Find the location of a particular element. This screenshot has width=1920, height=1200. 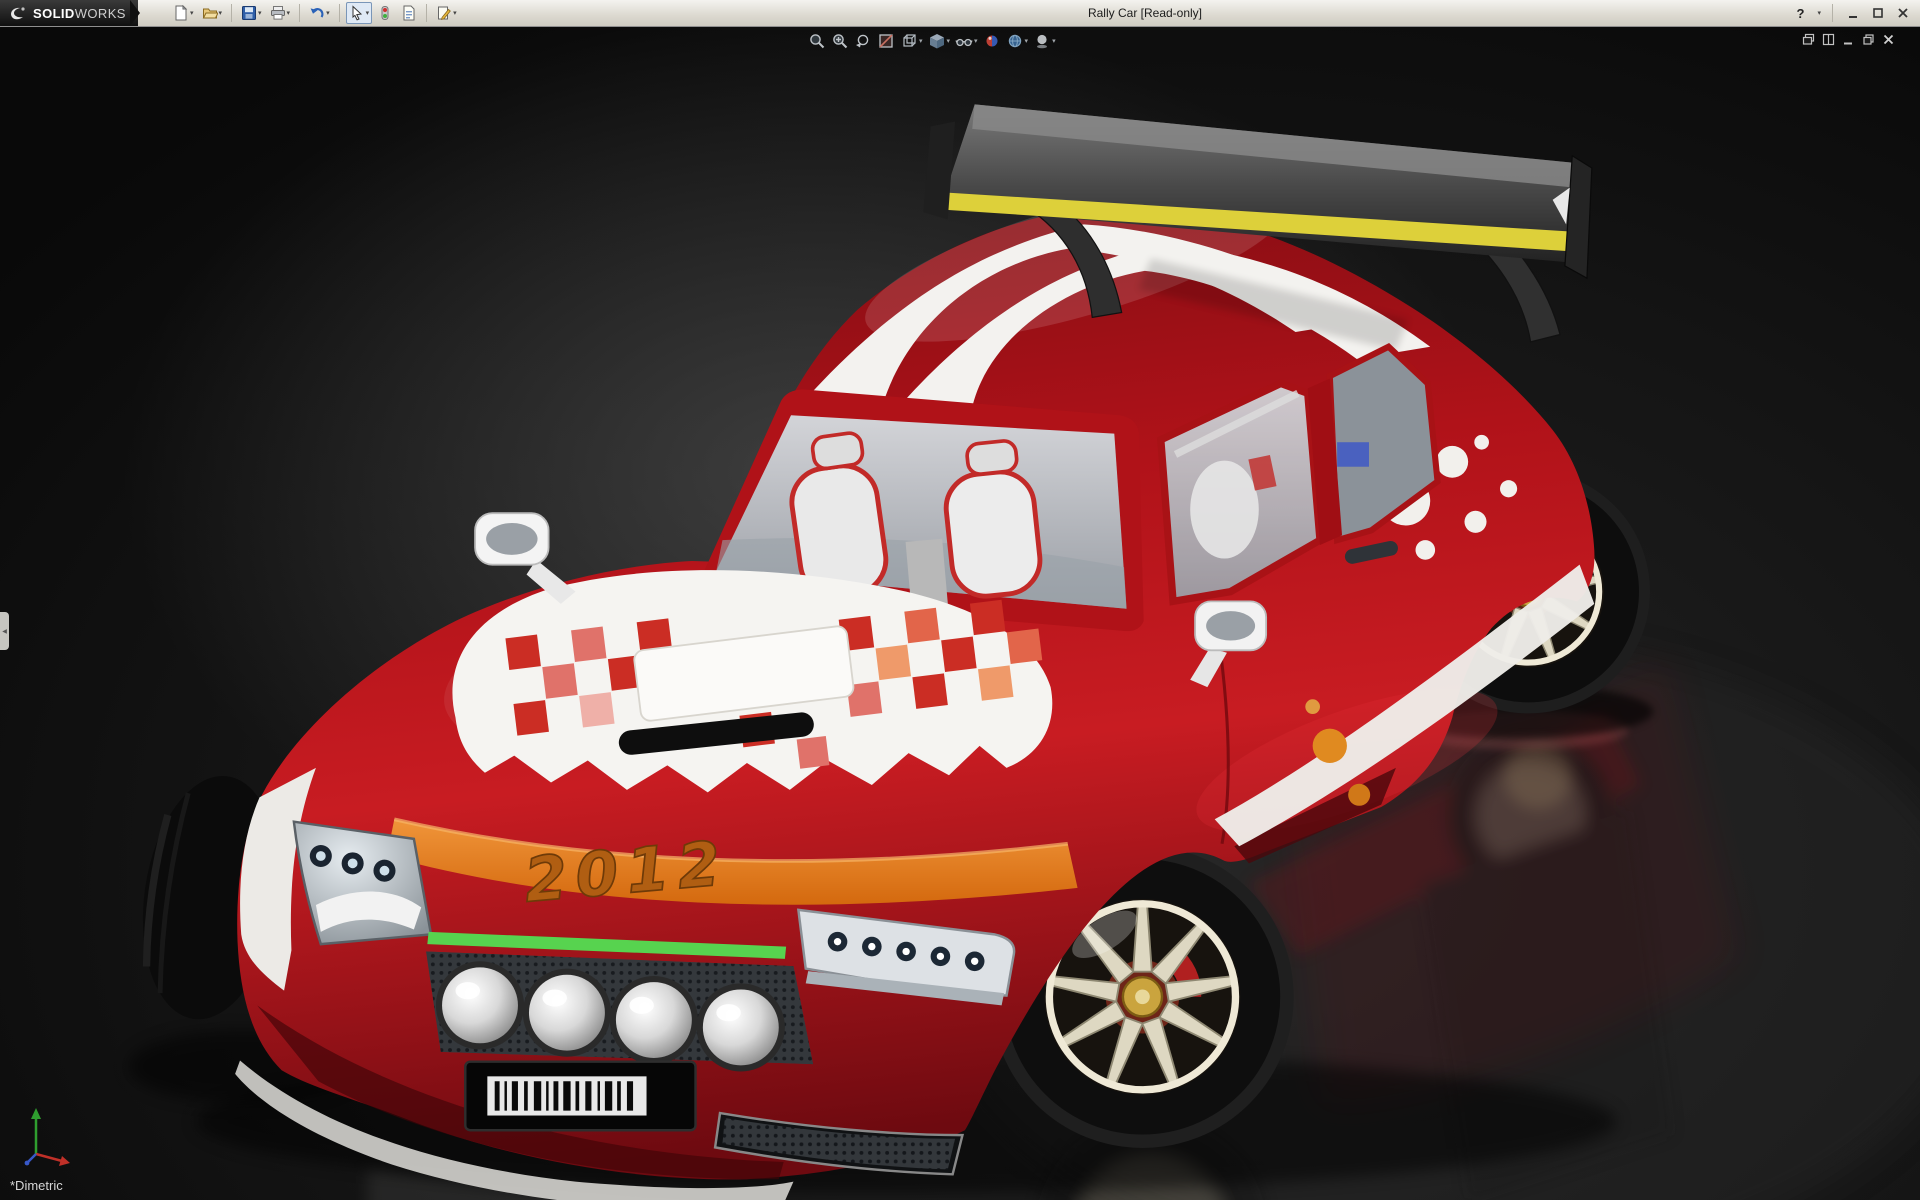

minimize-document-button is located at coordinates (1848, 39).